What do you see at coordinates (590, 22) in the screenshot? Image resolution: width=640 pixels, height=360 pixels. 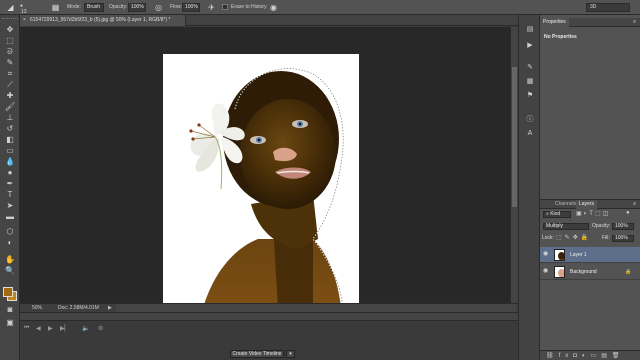 I see `properties-tab-bar: Properties ≡` at bounding box center [590, 22].